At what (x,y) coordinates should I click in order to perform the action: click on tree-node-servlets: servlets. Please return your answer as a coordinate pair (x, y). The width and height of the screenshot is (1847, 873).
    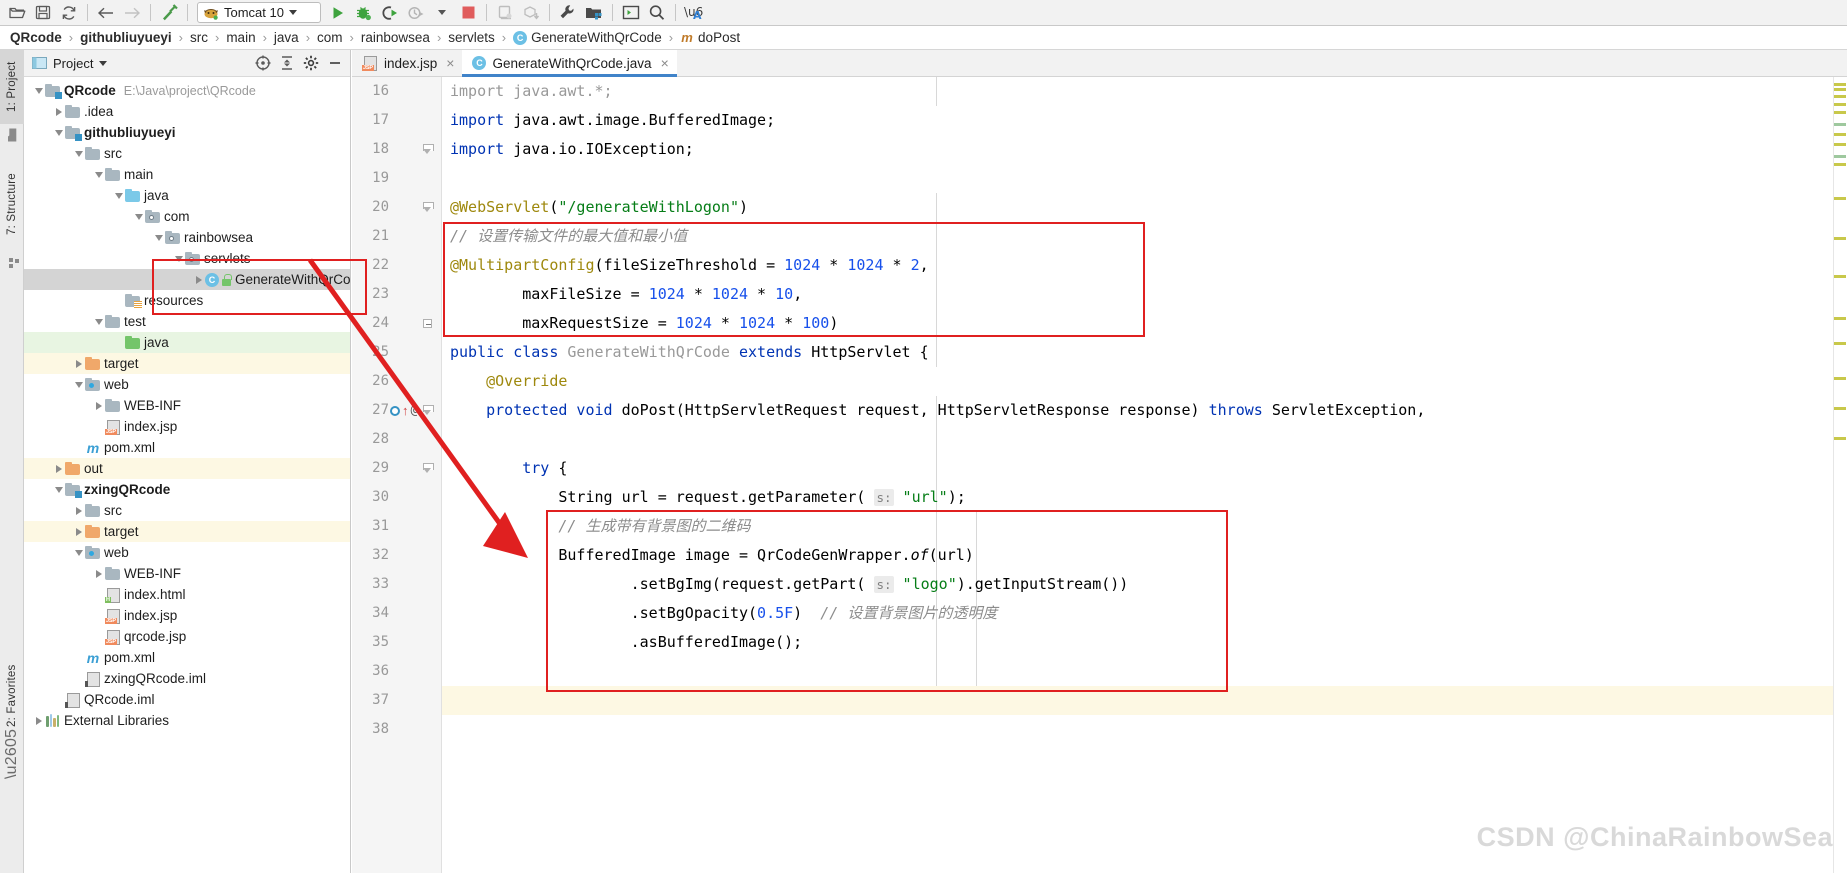
    Looking at the image, I should click on (187, 258).